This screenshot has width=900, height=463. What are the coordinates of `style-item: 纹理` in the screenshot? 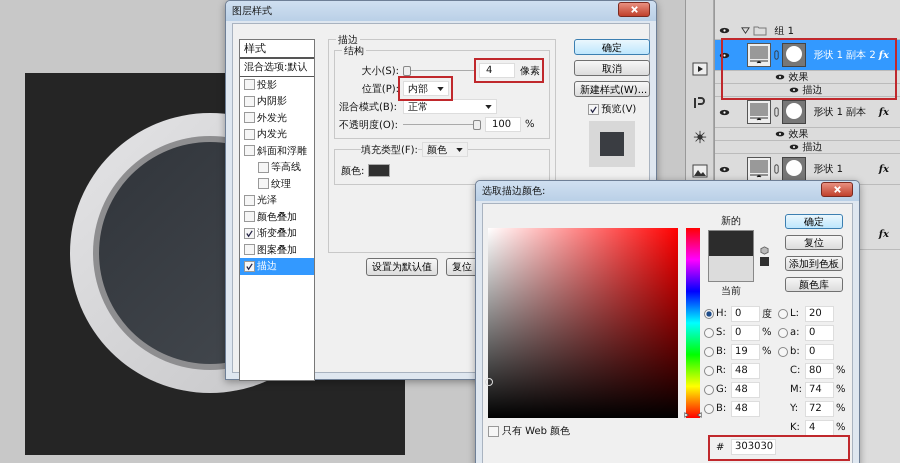 It's located at (277, 184).